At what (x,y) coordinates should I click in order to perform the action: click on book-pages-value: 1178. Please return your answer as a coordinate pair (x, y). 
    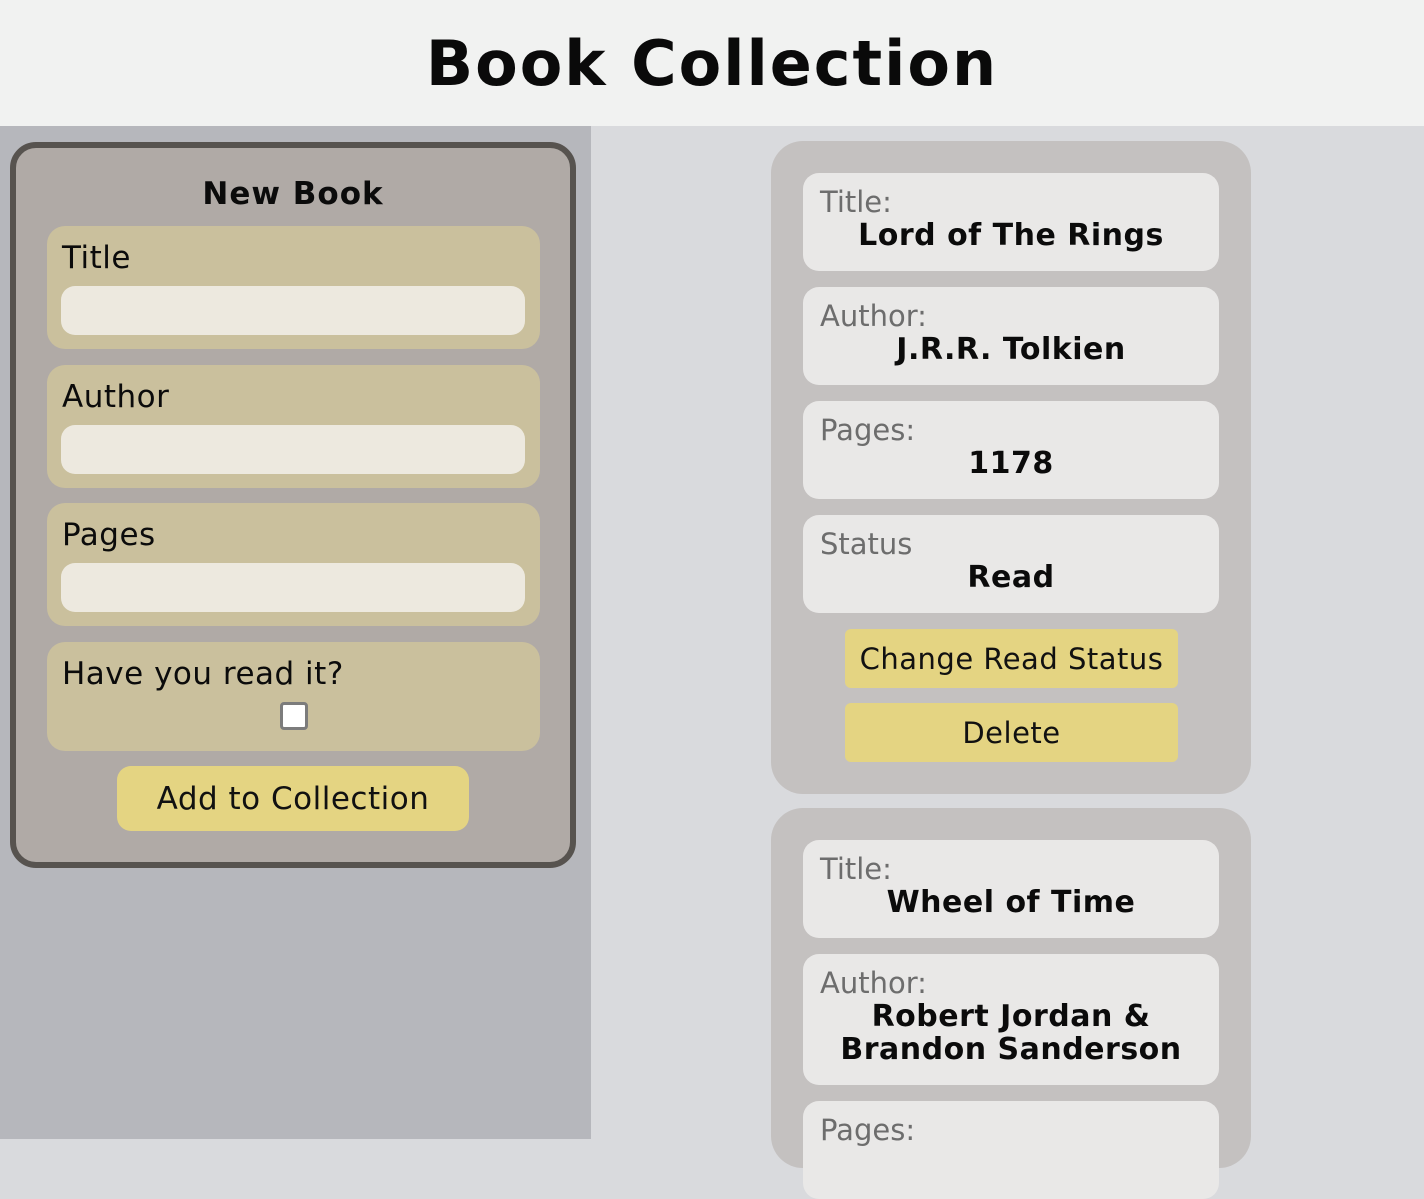
    Looking at the image, I should click on (1011, 463).